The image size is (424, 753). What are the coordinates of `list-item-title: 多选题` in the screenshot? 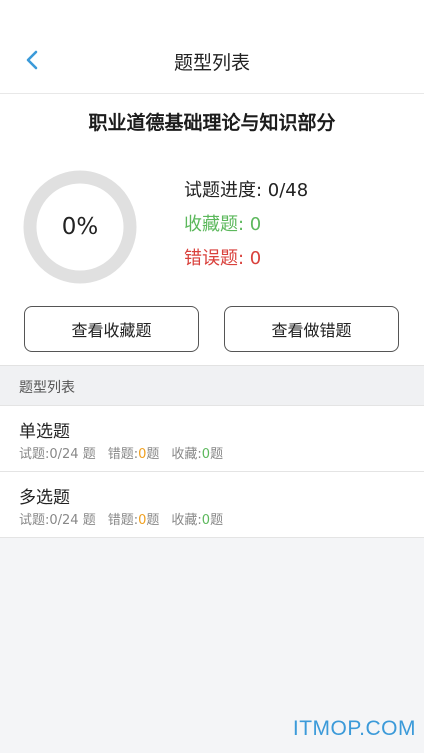 It's located at (44, 498).